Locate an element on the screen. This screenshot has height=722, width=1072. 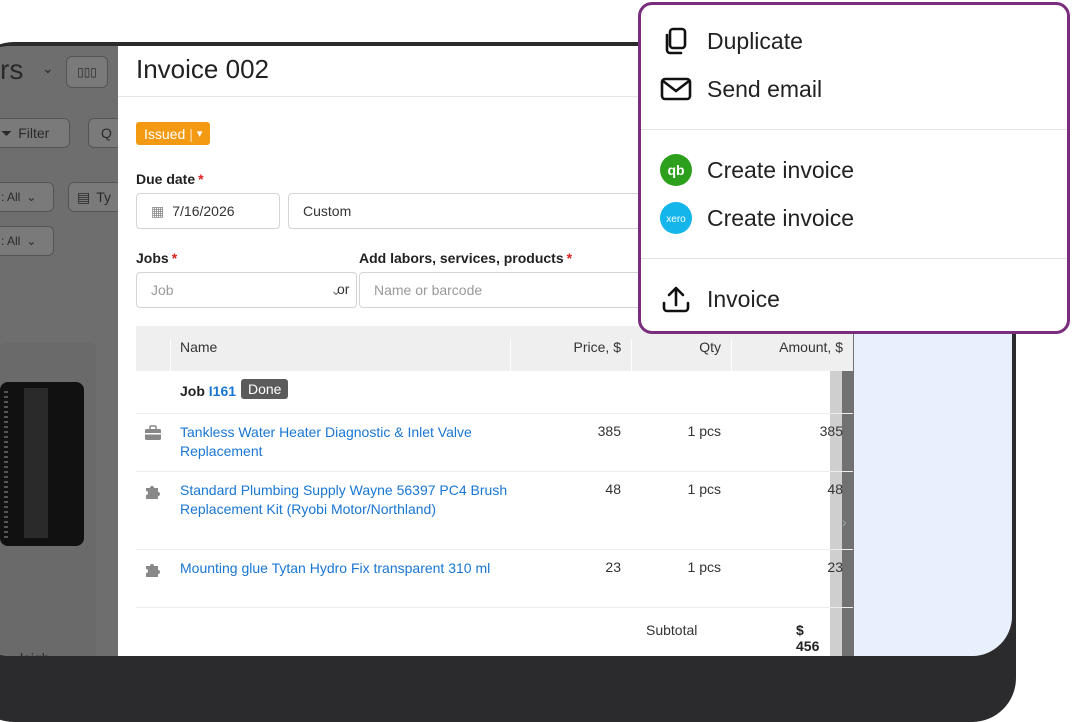
svg-text: xero is located at coordinates (676, 219).